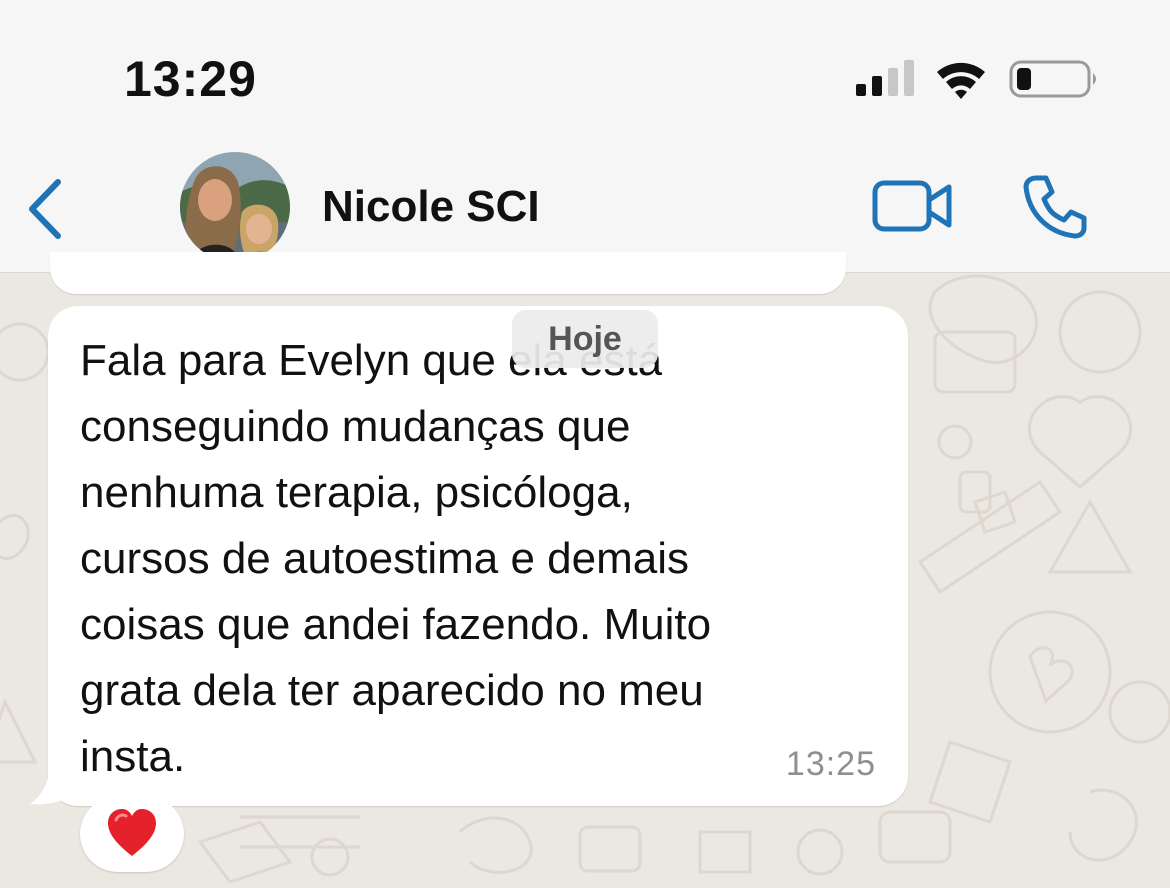  I want to click on heart-icon, so click(132, 832).